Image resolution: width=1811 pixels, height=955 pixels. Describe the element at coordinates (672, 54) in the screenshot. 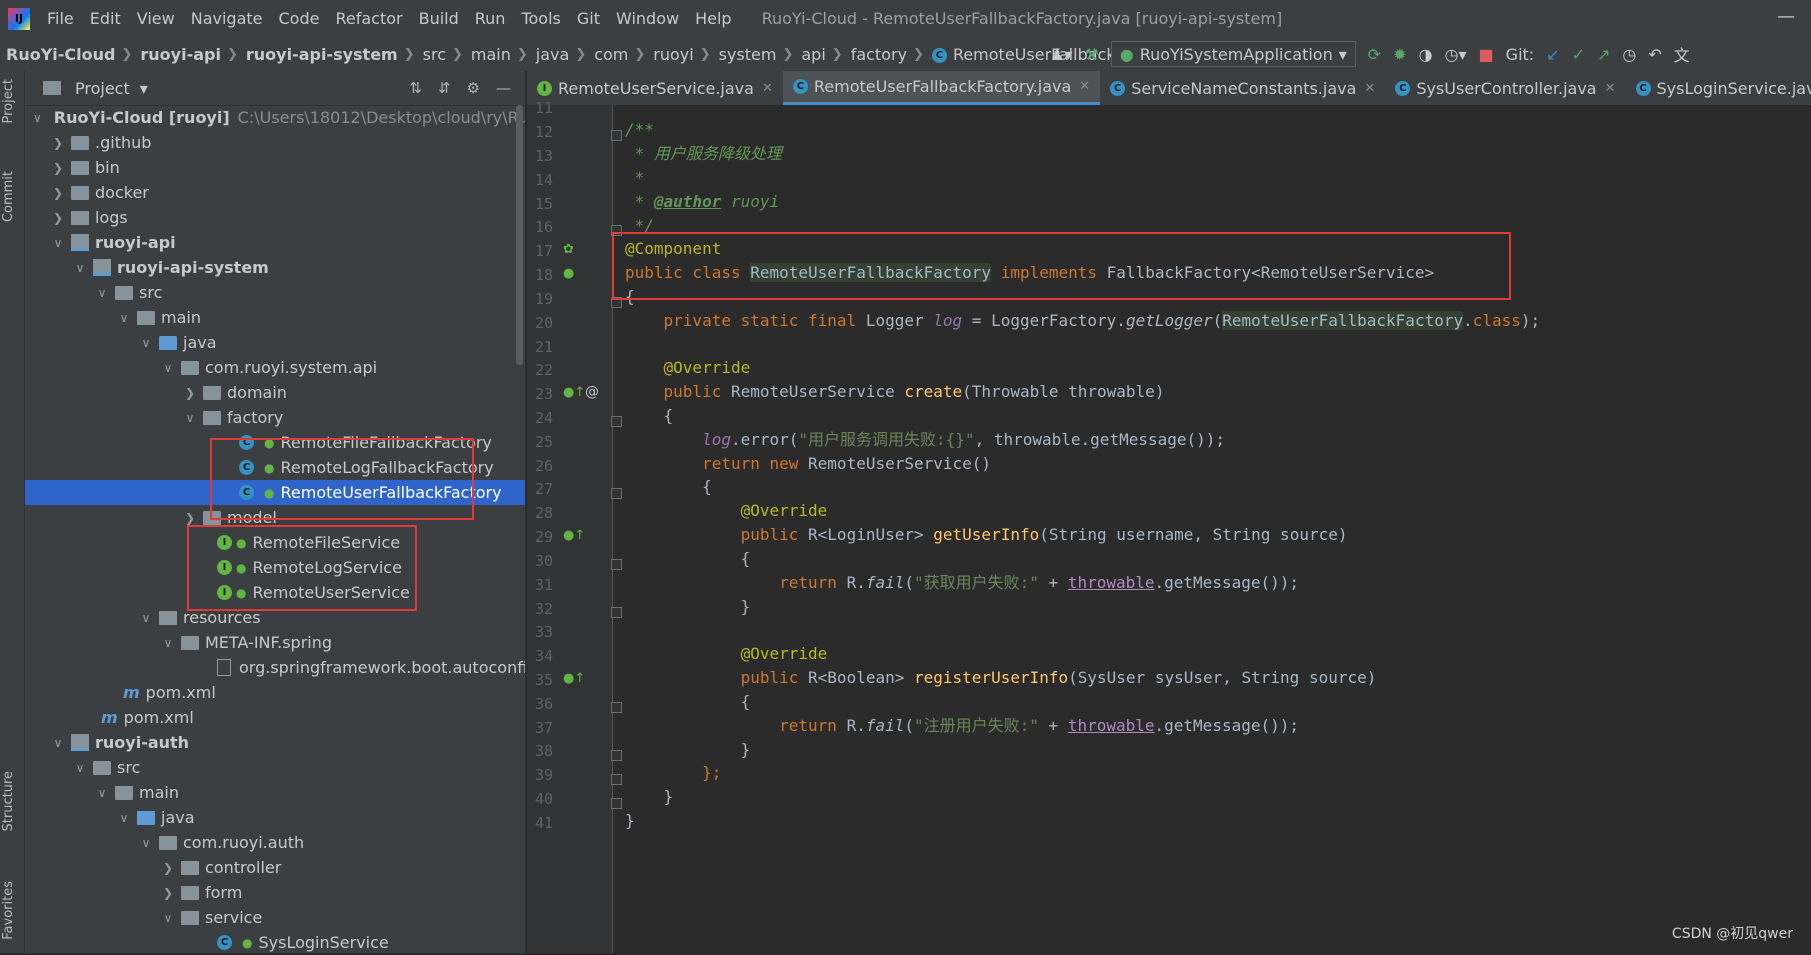

I see `breadcrumb-ruoyi: ruoyi` at that location.